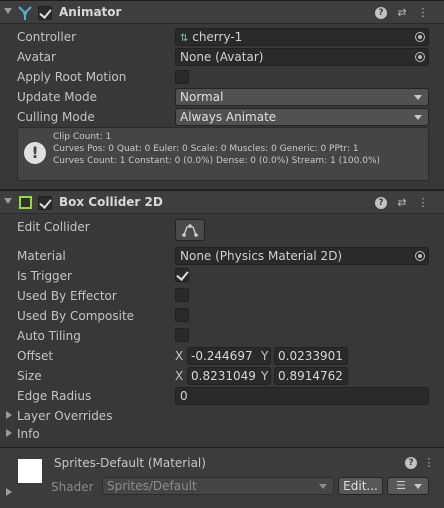  I want to click on size-y-field: 0.8914762, so click(311, 376).